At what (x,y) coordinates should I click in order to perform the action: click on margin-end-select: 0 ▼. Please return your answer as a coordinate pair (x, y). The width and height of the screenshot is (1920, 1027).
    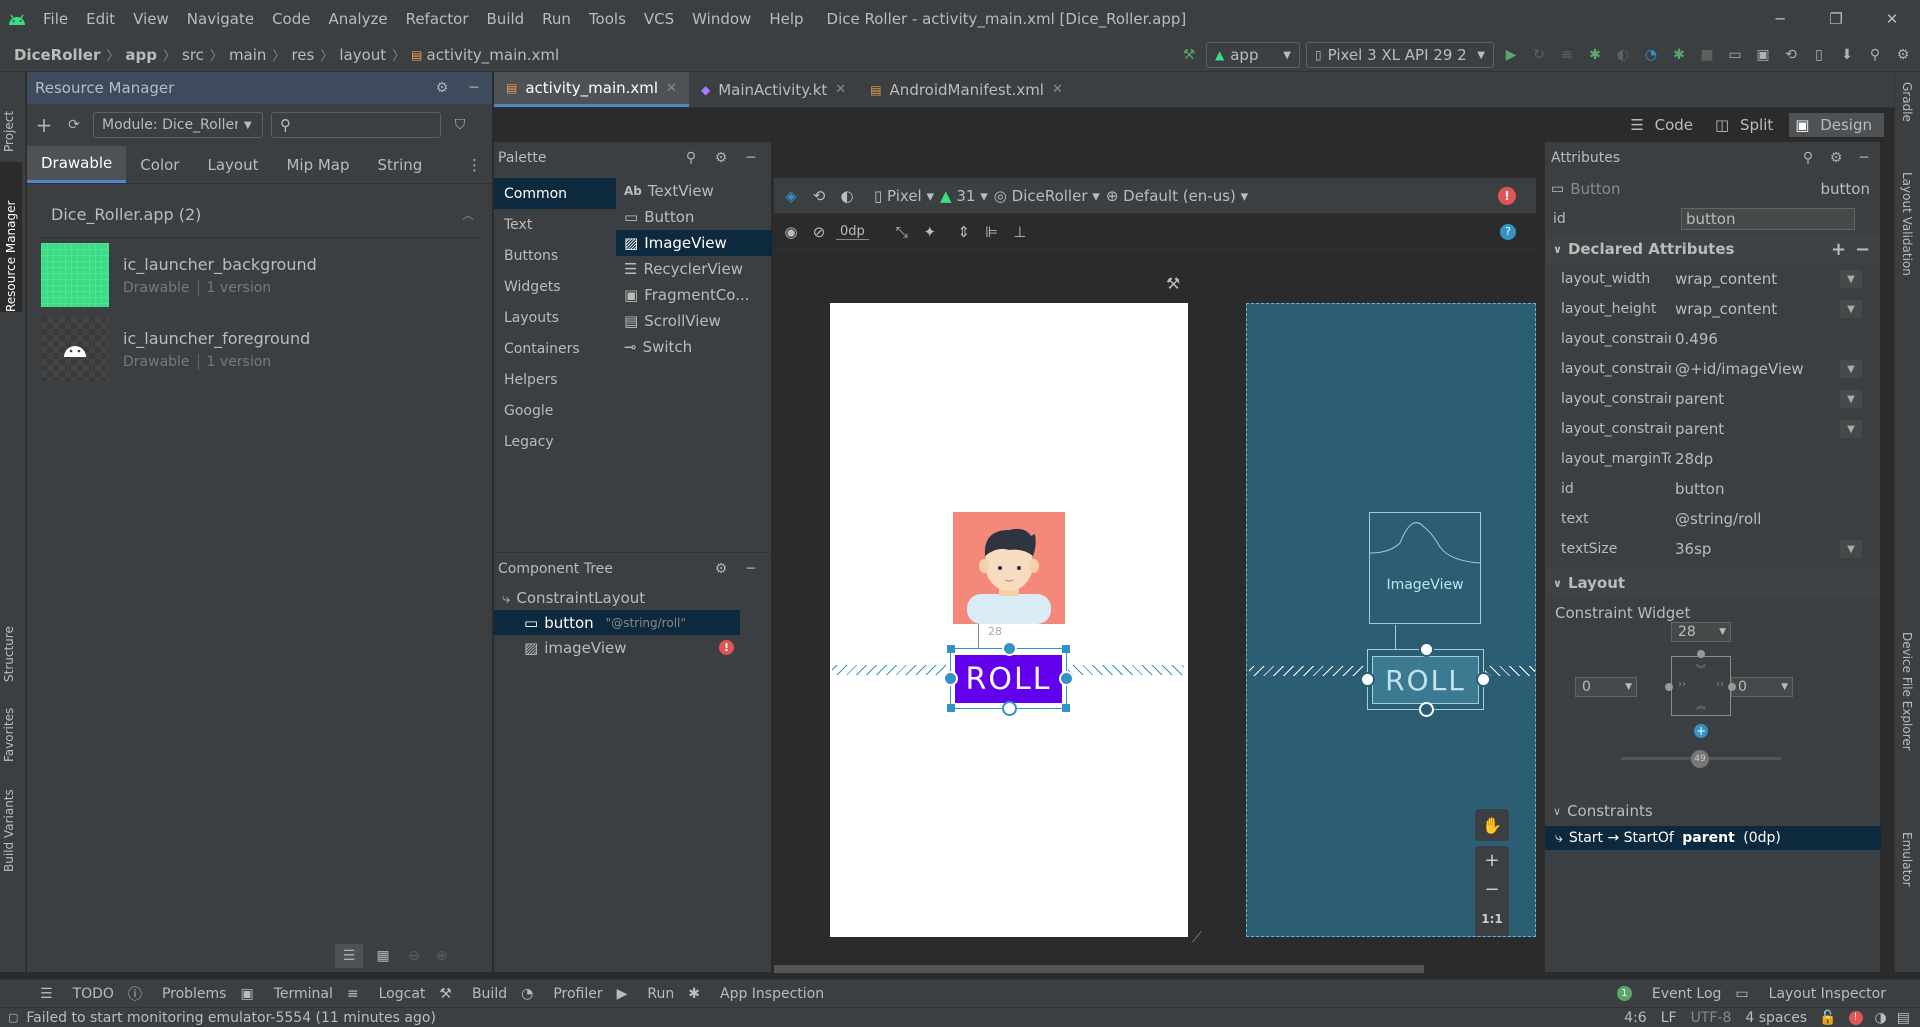
    Looking at the image, I should click on (1762, 687).